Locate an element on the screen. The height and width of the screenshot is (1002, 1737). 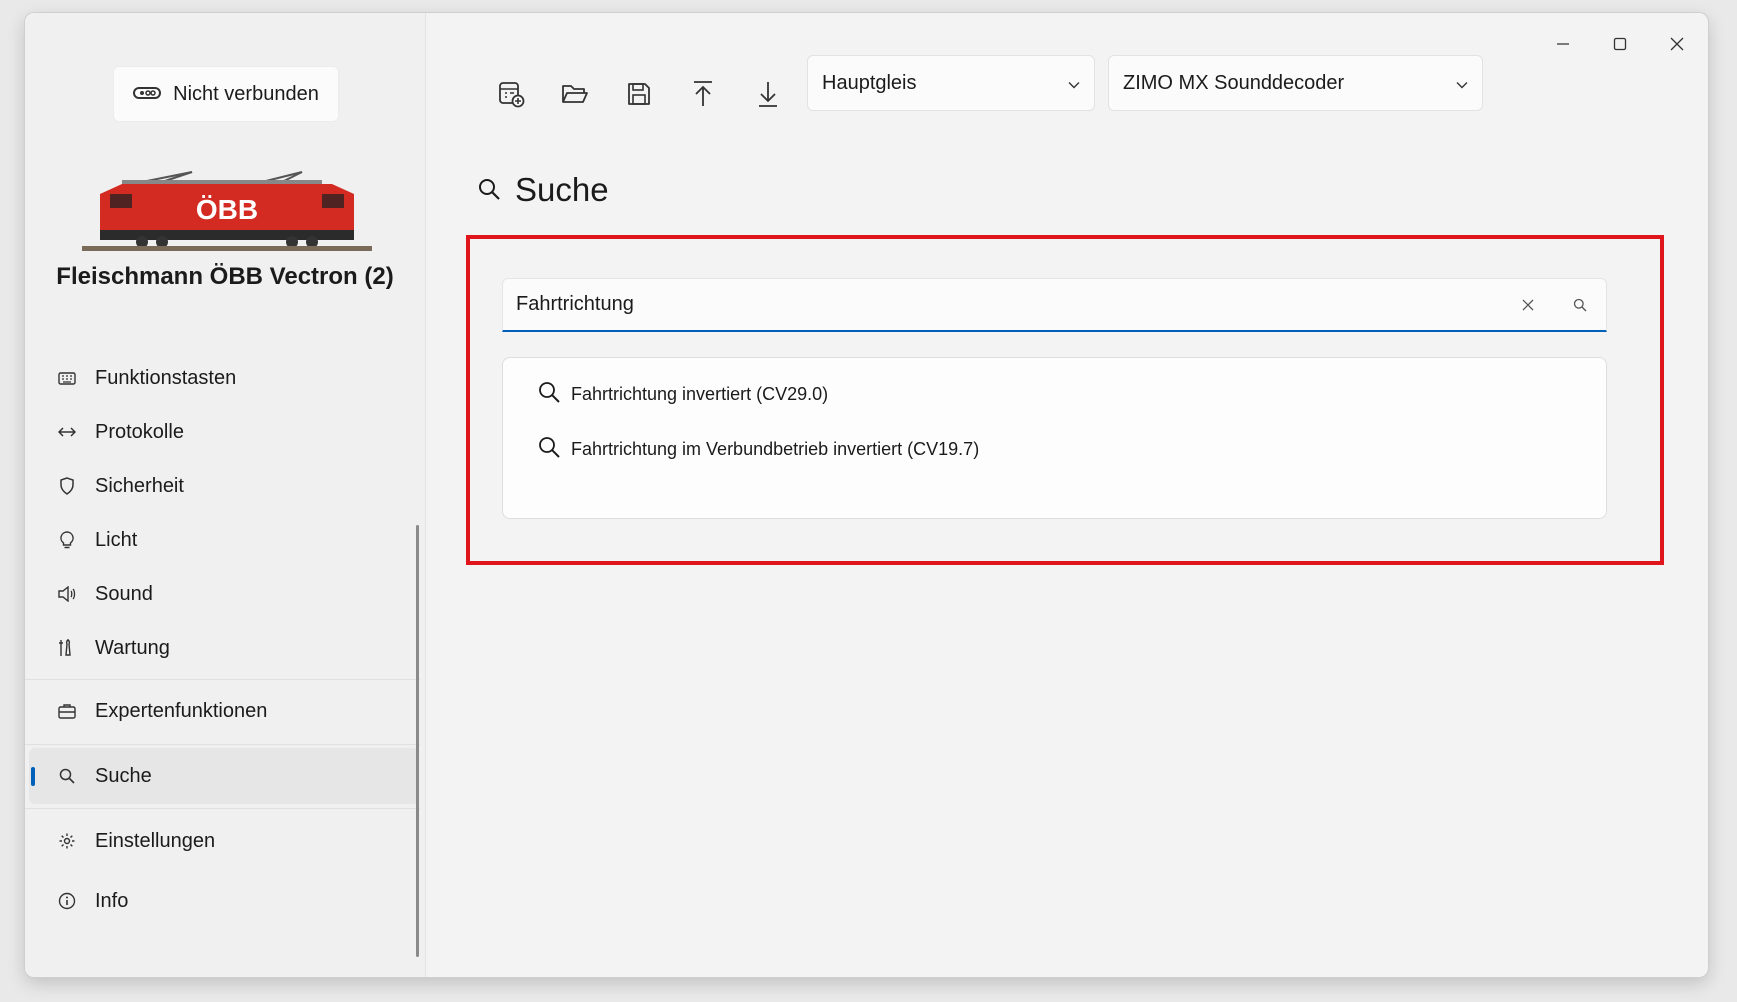
clear-icon is located at coordinates (1528, 304).